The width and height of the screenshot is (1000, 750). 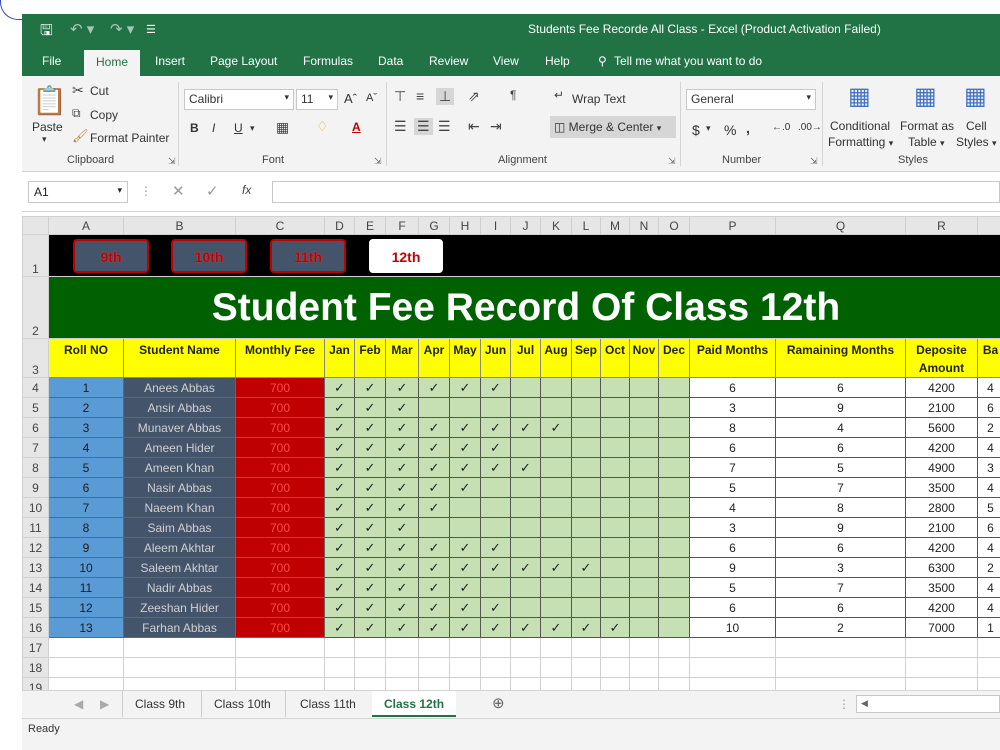 What do you see at coordinates (941, 507) in the screenshot?
I see `deposit-cell: 2800` at bounding box center [941, 507].